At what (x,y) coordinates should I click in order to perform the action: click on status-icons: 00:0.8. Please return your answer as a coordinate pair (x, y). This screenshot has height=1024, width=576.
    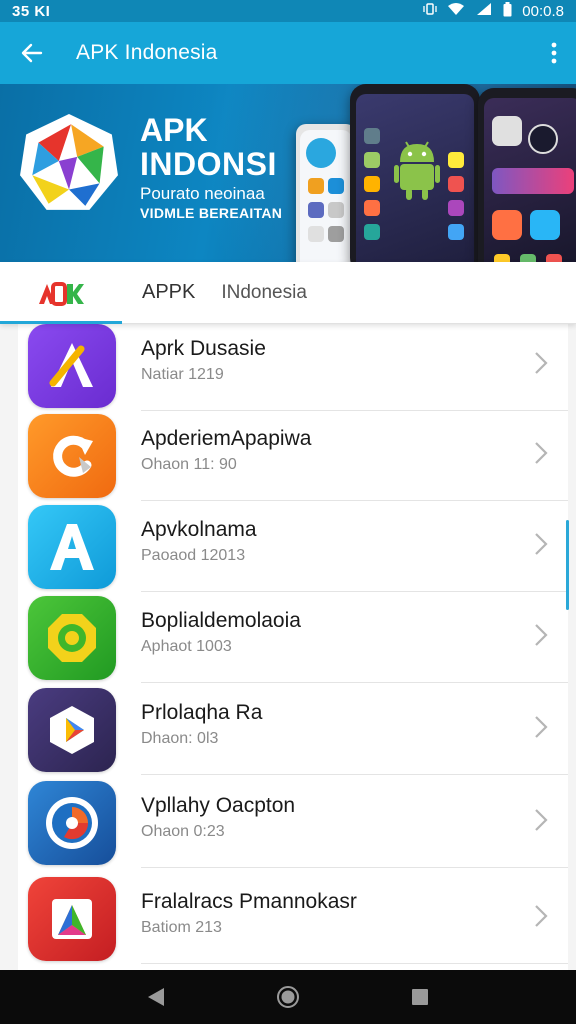
    Looking at the image, I should click on (493, 11).